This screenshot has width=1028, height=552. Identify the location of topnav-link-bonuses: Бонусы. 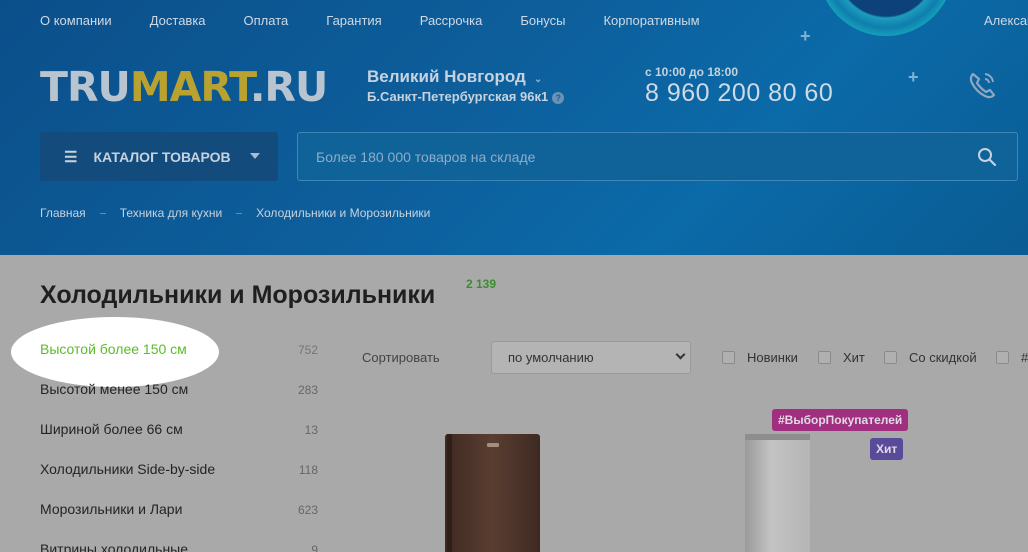
(542, 20).